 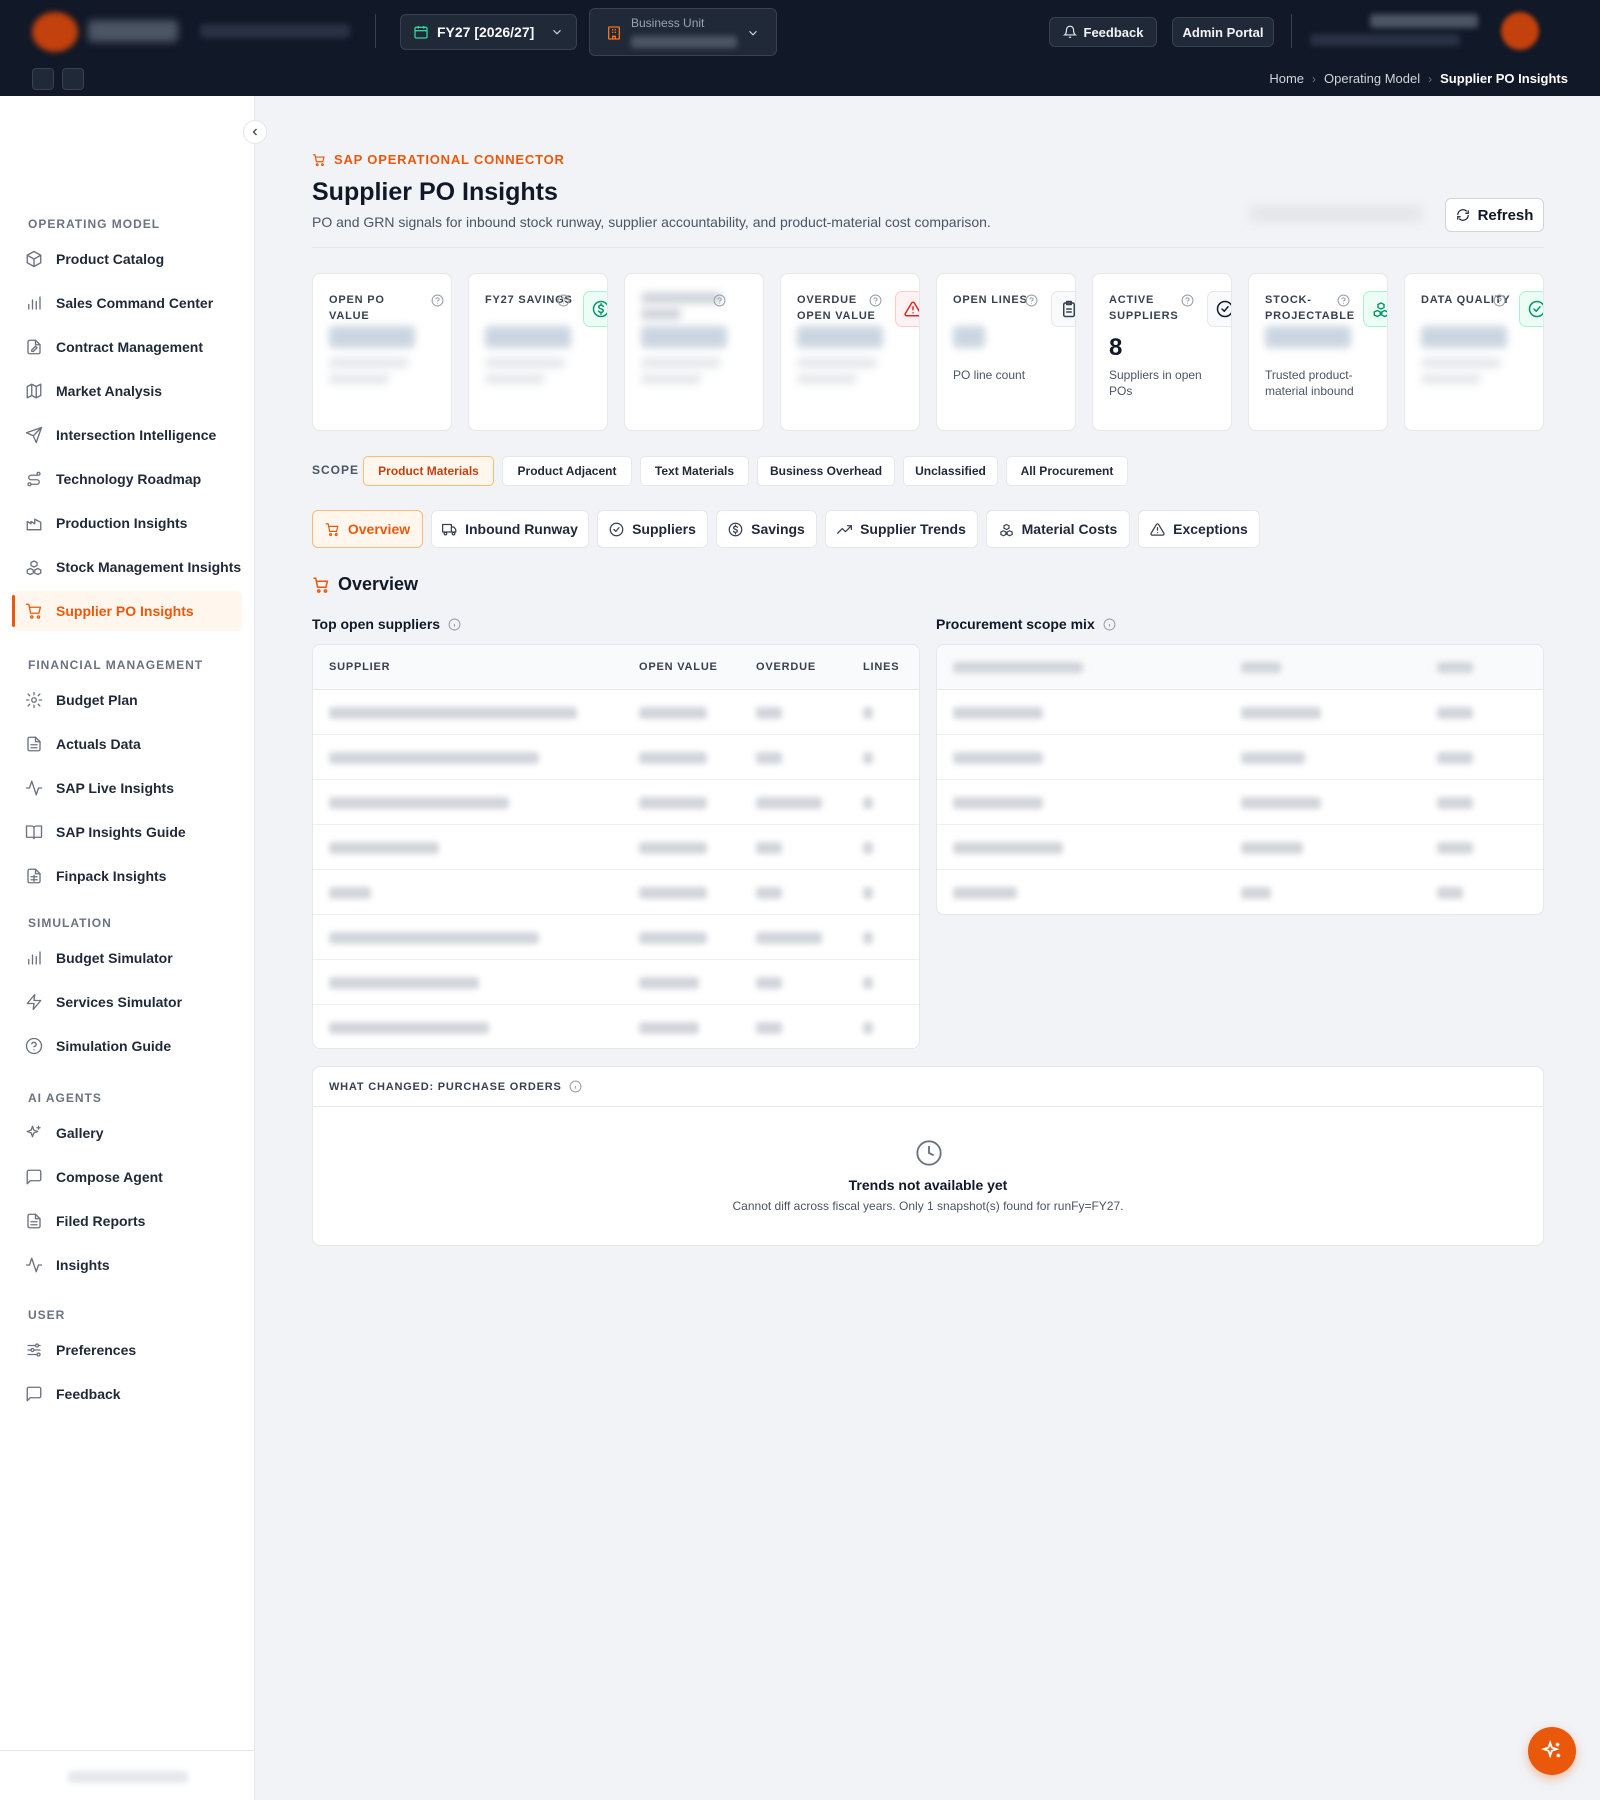 What do you see at coordinates (1067, 471) in the screenshot?
I see `scope-chip-all-procurement: All Procurement` at bounding box center [1067, 471].